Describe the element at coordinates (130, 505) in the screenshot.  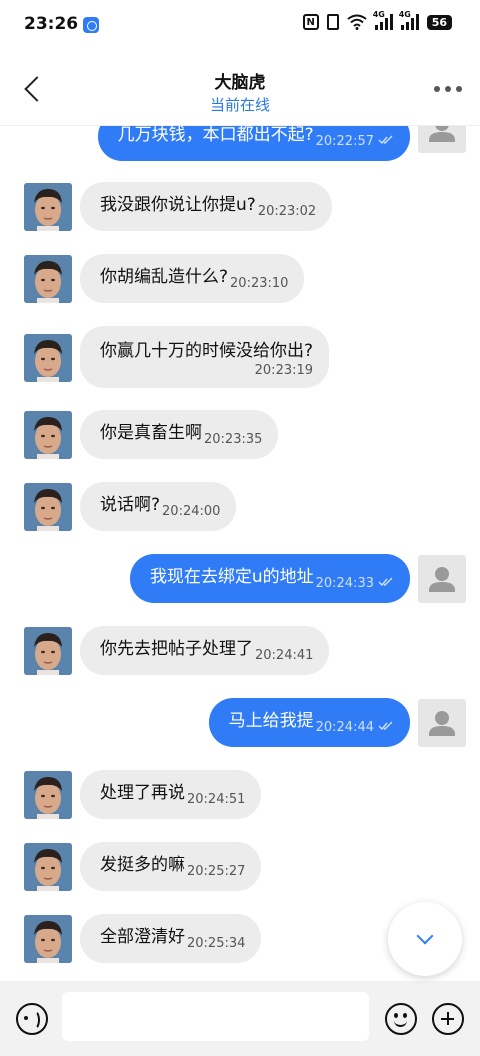
I see `message-text: 说话啊?` at that location.